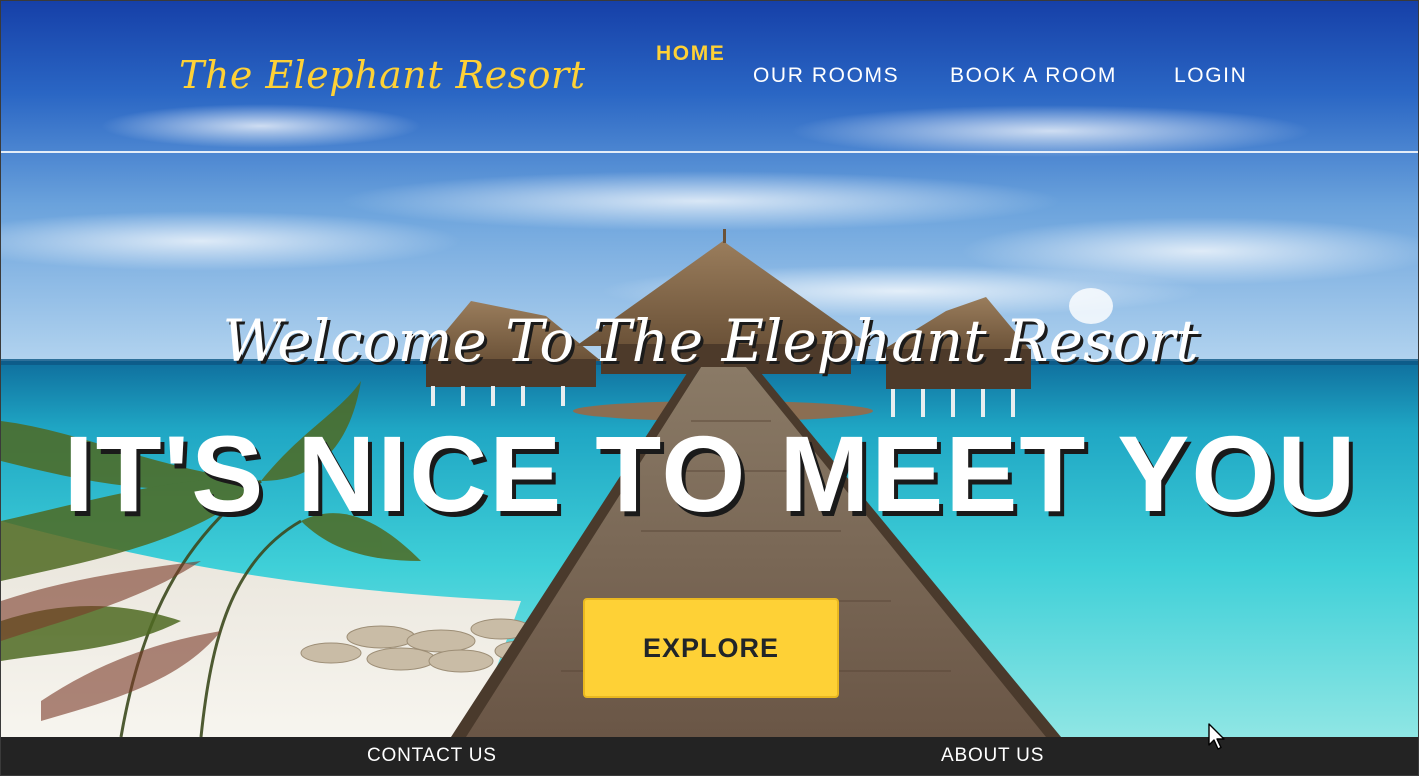  I want to click on brand-logo: The Elephant Resort, so click(382, 75).